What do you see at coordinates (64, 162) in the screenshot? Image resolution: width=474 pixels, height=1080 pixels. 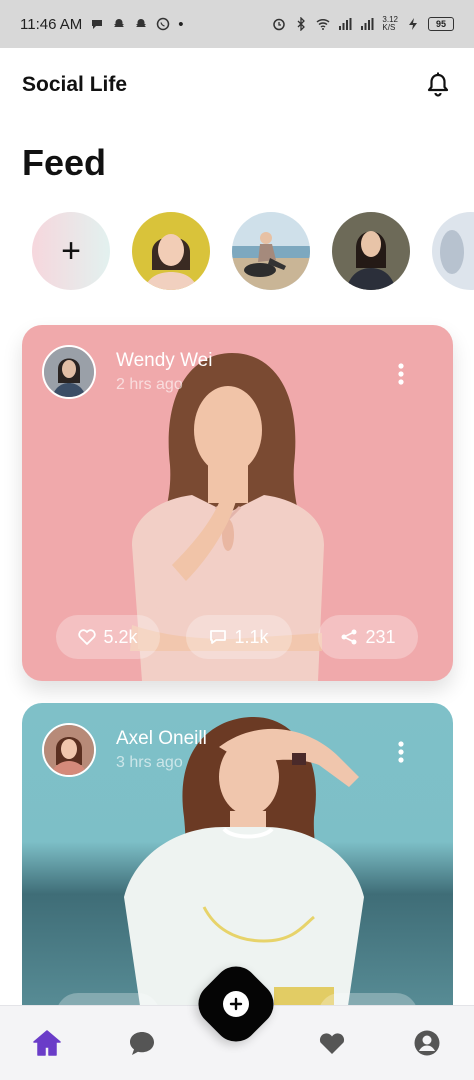 I see `feed-title: Feed` at bounding box center [64, 162].